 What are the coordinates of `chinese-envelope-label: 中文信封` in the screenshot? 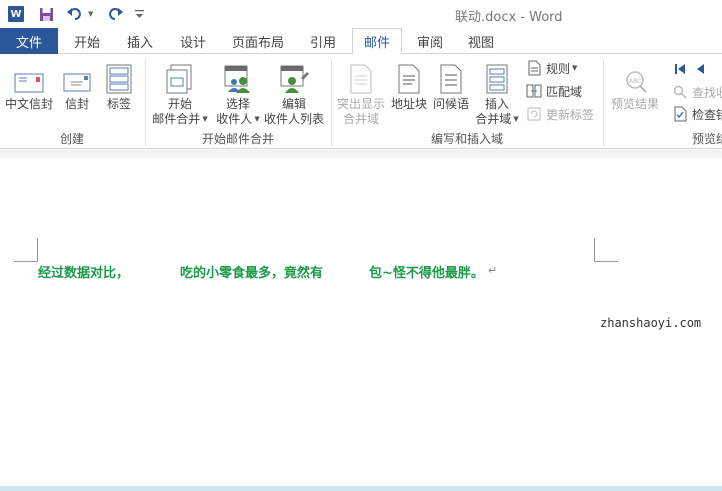 It's located at (28, 104).